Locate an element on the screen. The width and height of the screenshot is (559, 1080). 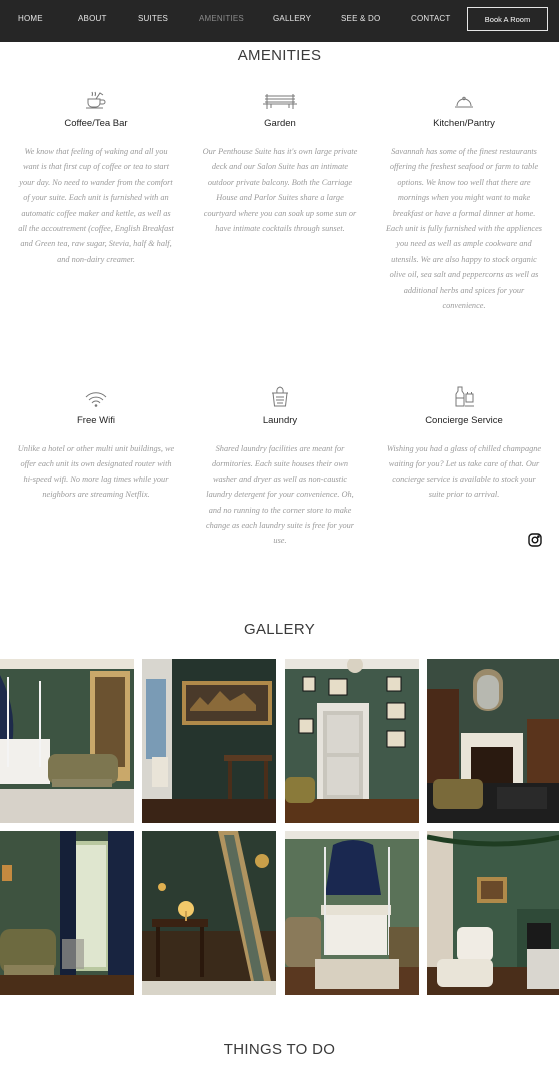
nav-amenities: AMENITIES is located at coordinates (221, 18).